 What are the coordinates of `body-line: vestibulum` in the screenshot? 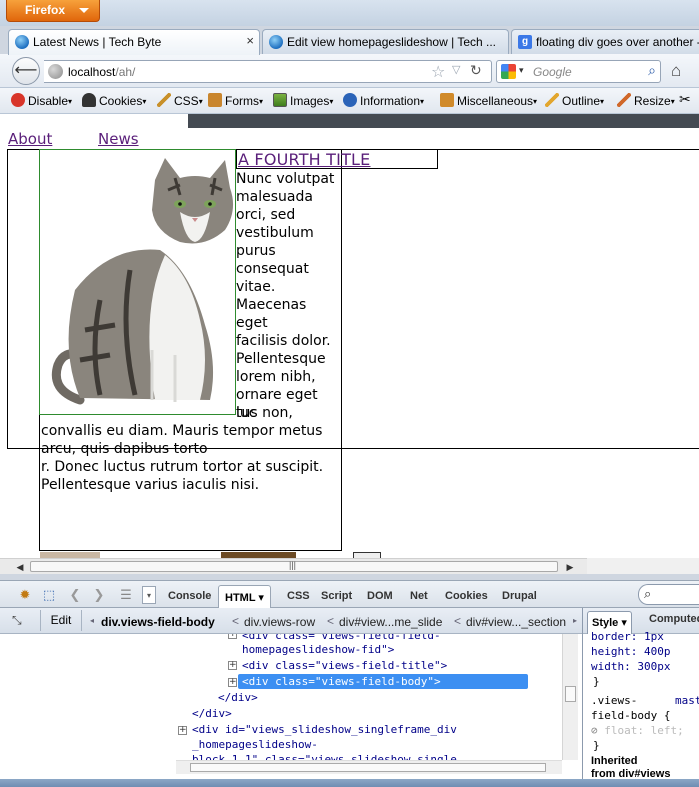 It's located at (275, 233).